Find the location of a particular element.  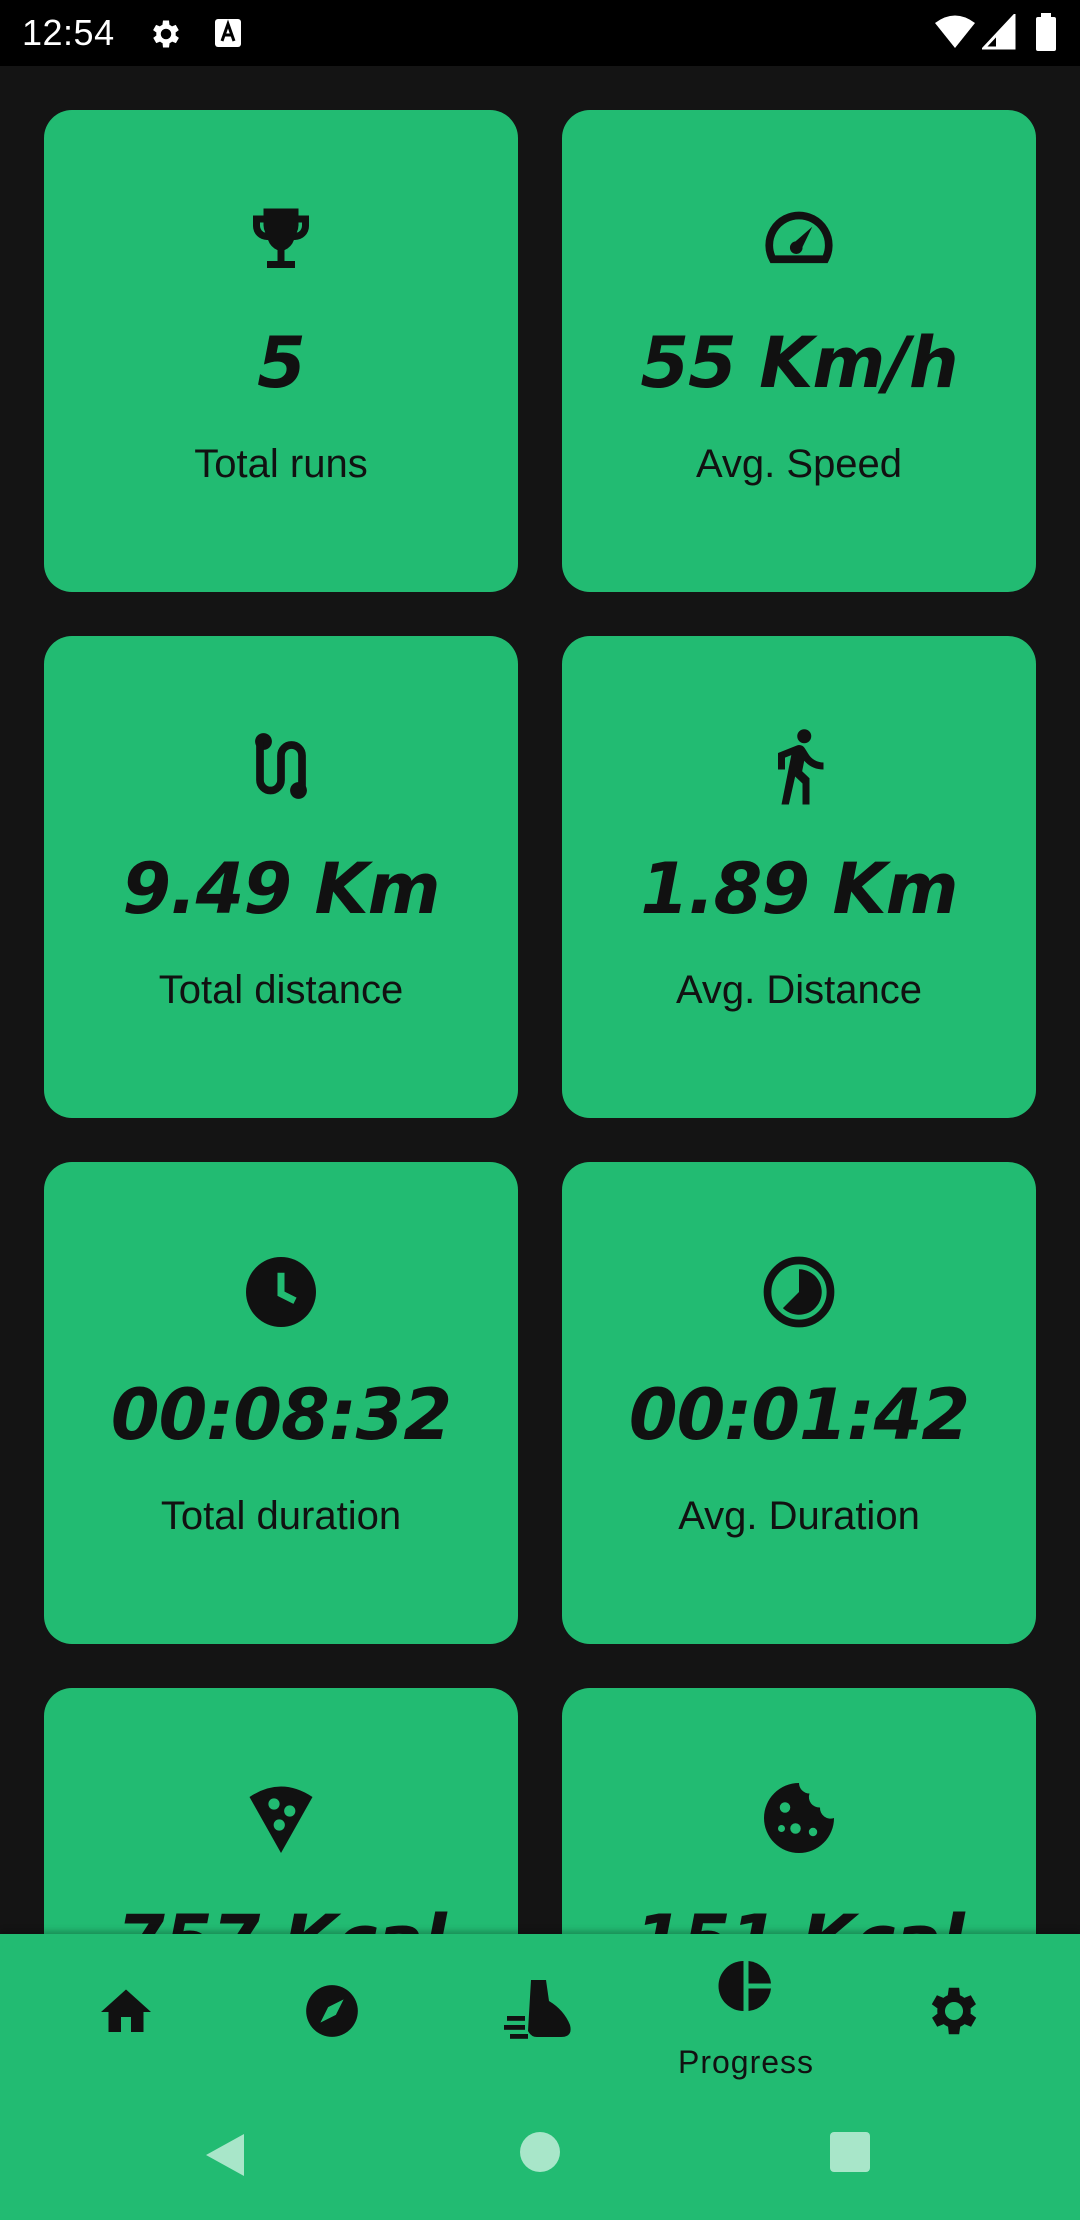

stat-value: 5 is located at coordinates (281, 363).